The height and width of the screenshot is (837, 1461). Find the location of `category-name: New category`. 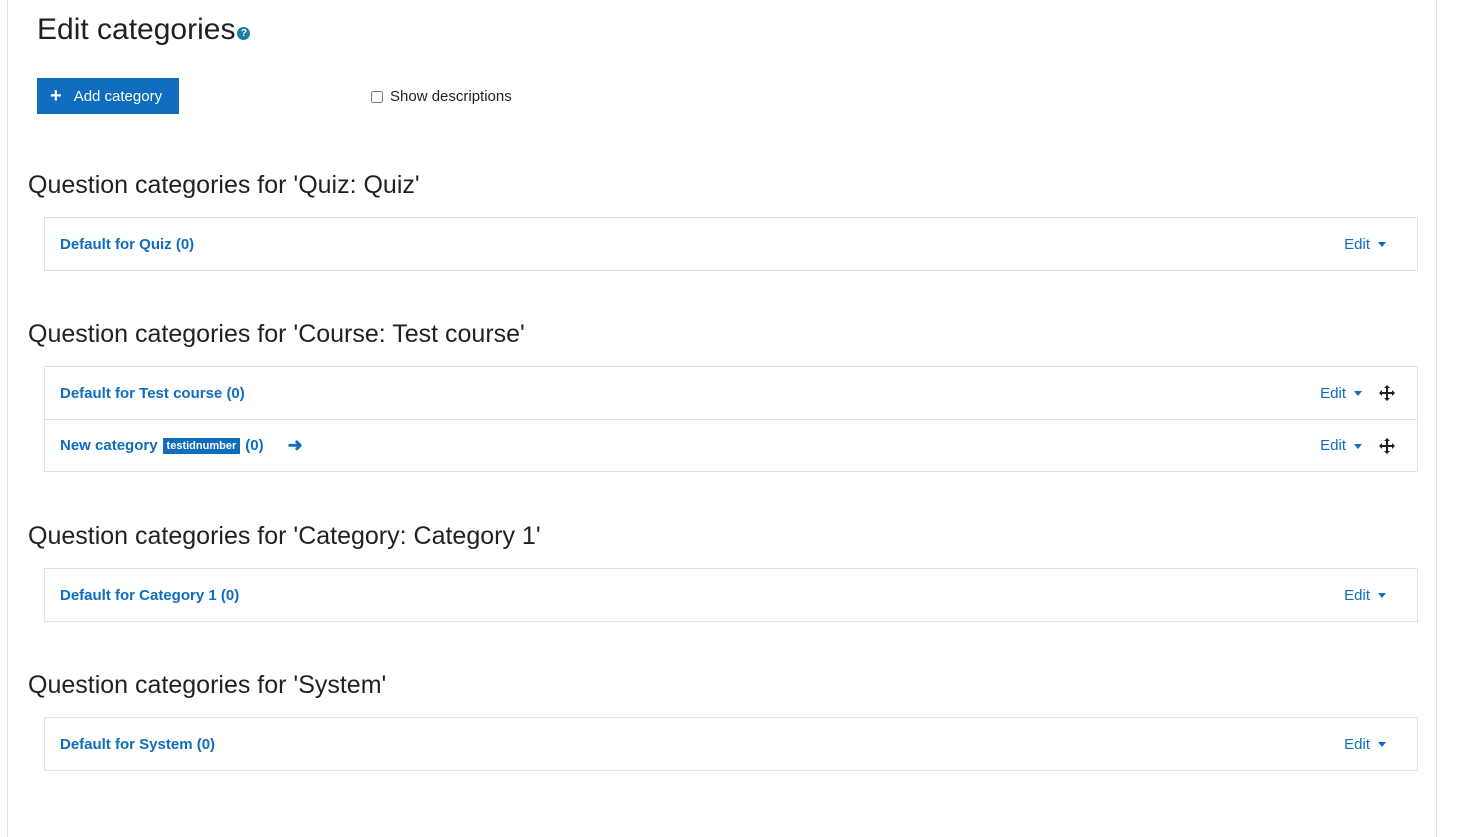

category-name: New category is located at coordinates (109, 445).